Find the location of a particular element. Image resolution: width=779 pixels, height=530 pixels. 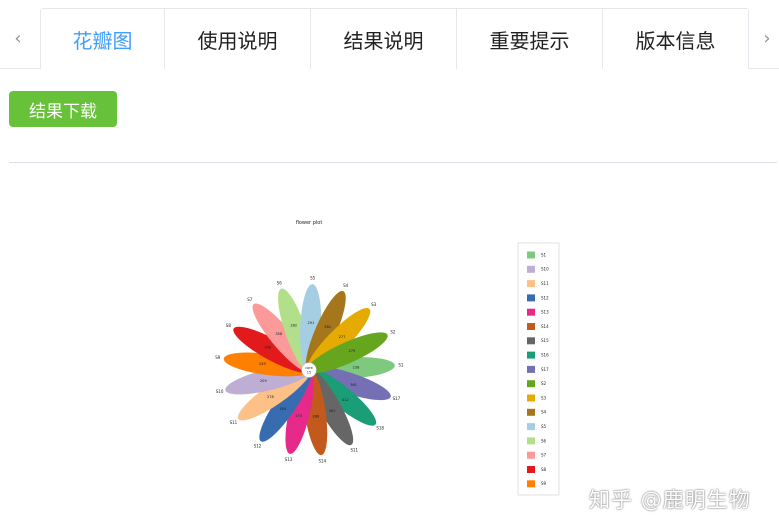

petal-sample-label: S13 is located at coordinates (289, 459).